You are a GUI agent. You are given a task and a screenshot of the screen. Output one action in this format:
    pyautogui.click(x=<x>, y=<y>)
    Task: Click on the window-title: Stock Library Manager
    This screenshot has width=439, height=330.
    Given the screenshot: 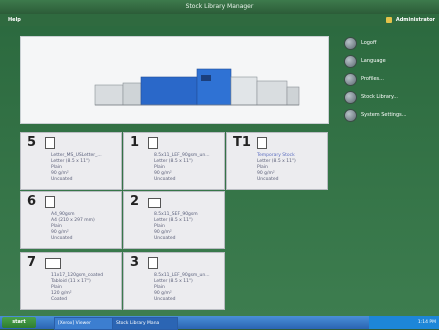 What is the action you would take?
    pyautogui.click(x=219, y=6)
    